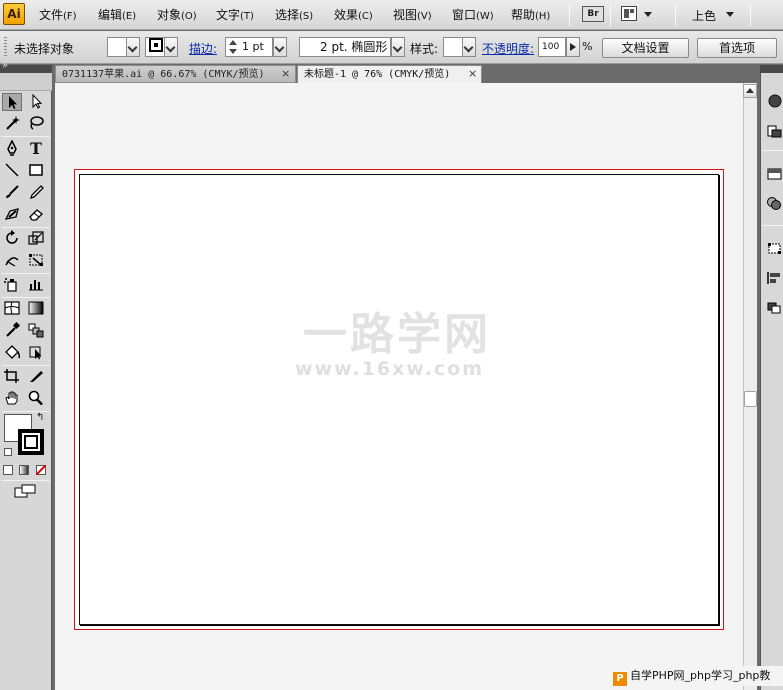  What do you see at coordinates (12, 377) in the screenshot?
I see `crop-area-tool` at bounding box center [12, 377].